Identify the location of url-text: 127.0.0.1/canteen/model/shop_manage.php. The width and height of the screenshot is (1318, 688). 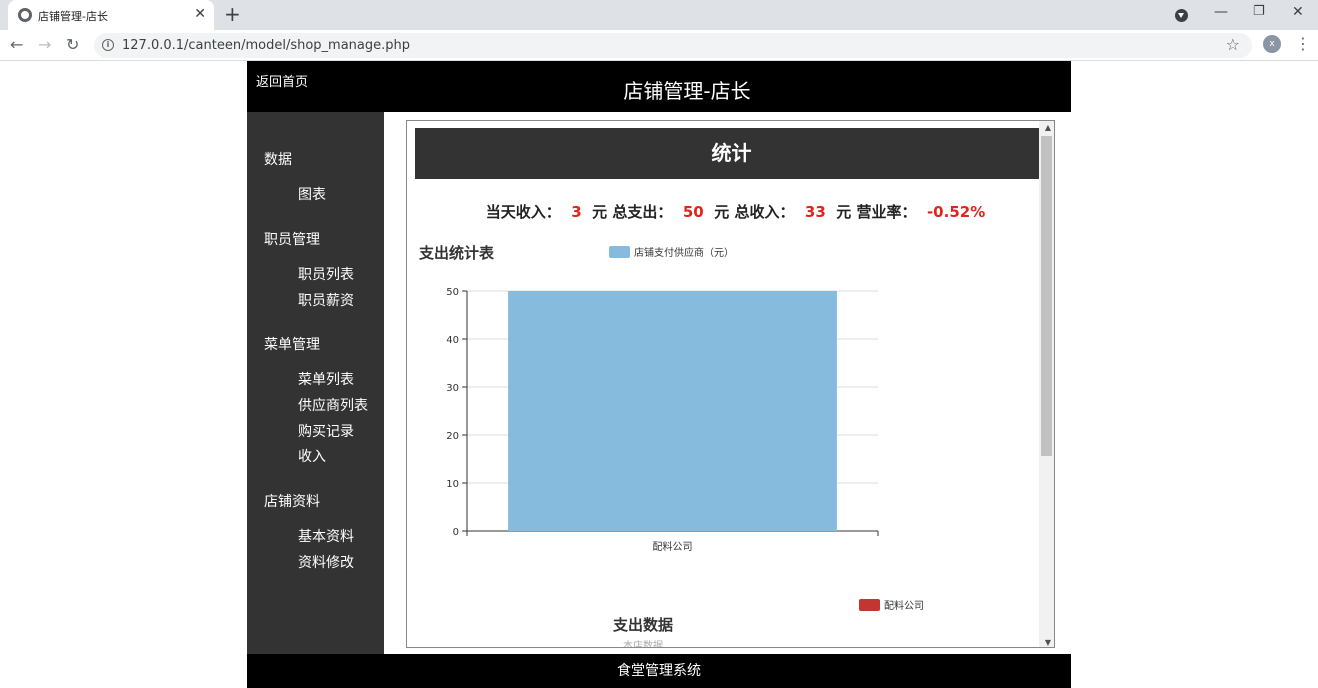
(266, 45).